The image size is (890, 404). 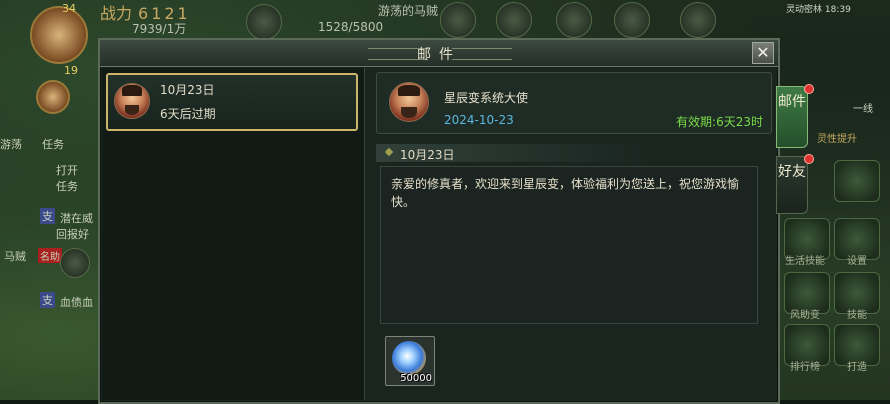 I want to click on left-entry: 血债血, so click(x=76, y=302).